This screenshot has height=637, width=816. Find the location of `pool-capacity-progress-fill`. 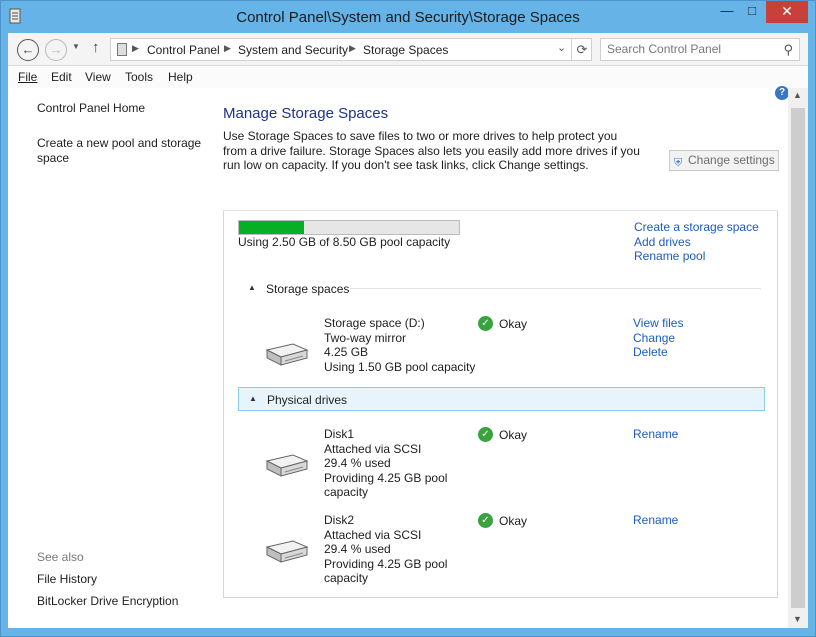

pool-capacity-progress-fill is located at coordinates (271, 227).